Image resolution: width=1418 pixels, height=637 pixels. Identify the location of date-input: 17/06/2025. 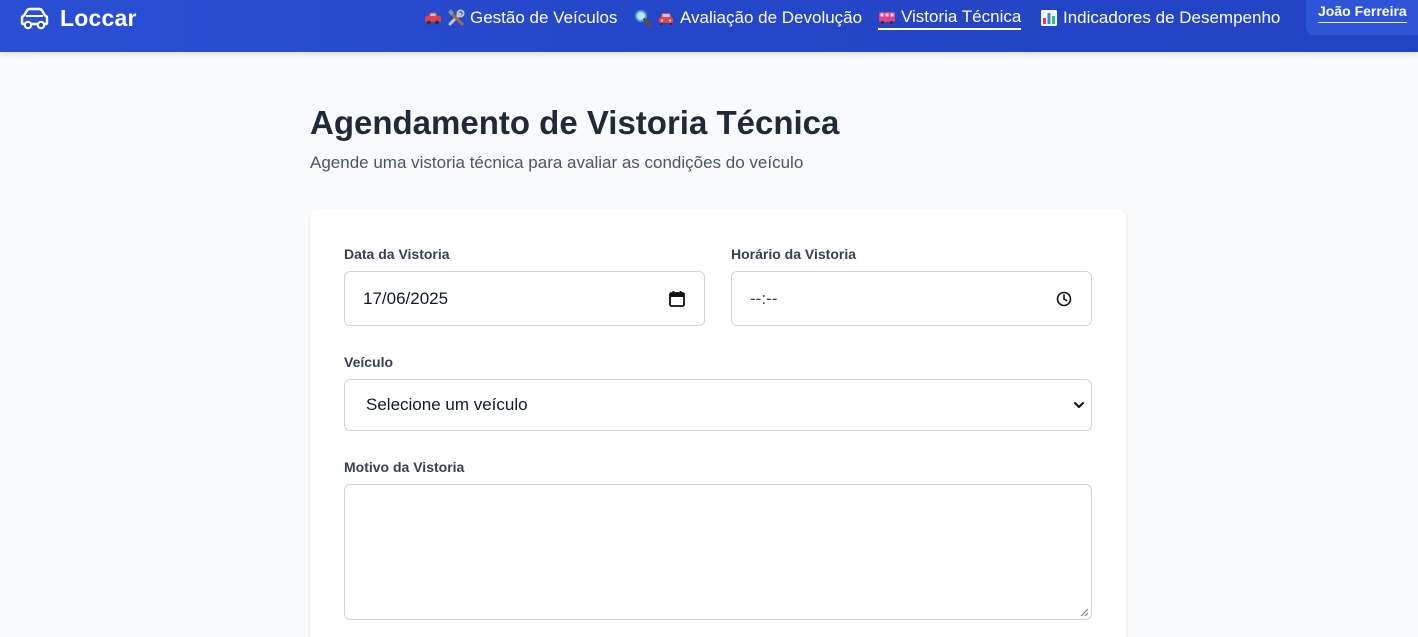
(524, 298).